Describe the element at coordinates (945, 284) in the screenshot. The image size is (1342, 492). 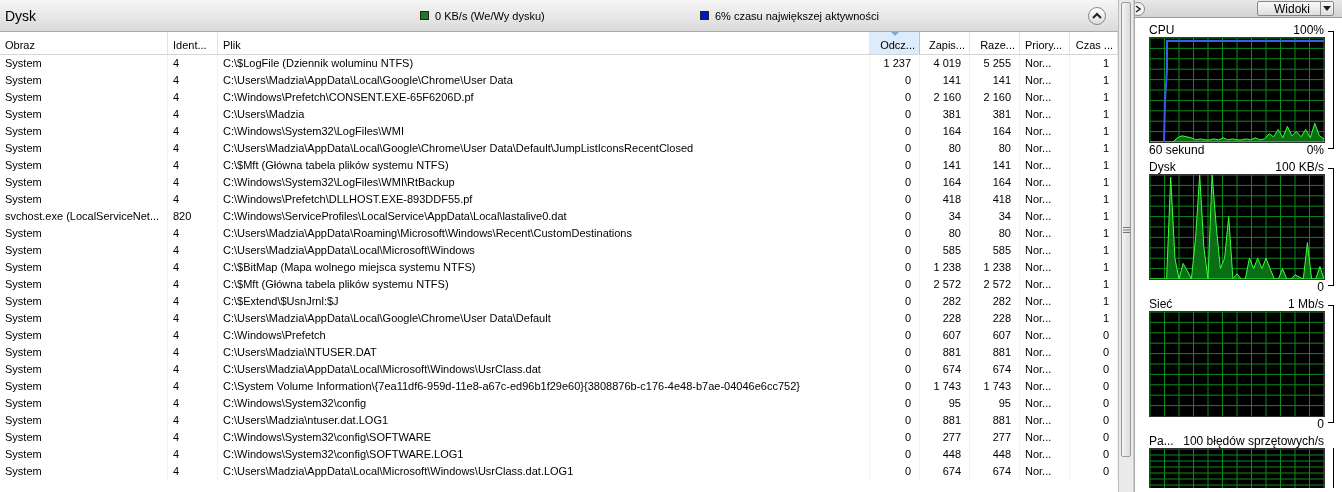
I see `table-cell: 2 572` at that location.